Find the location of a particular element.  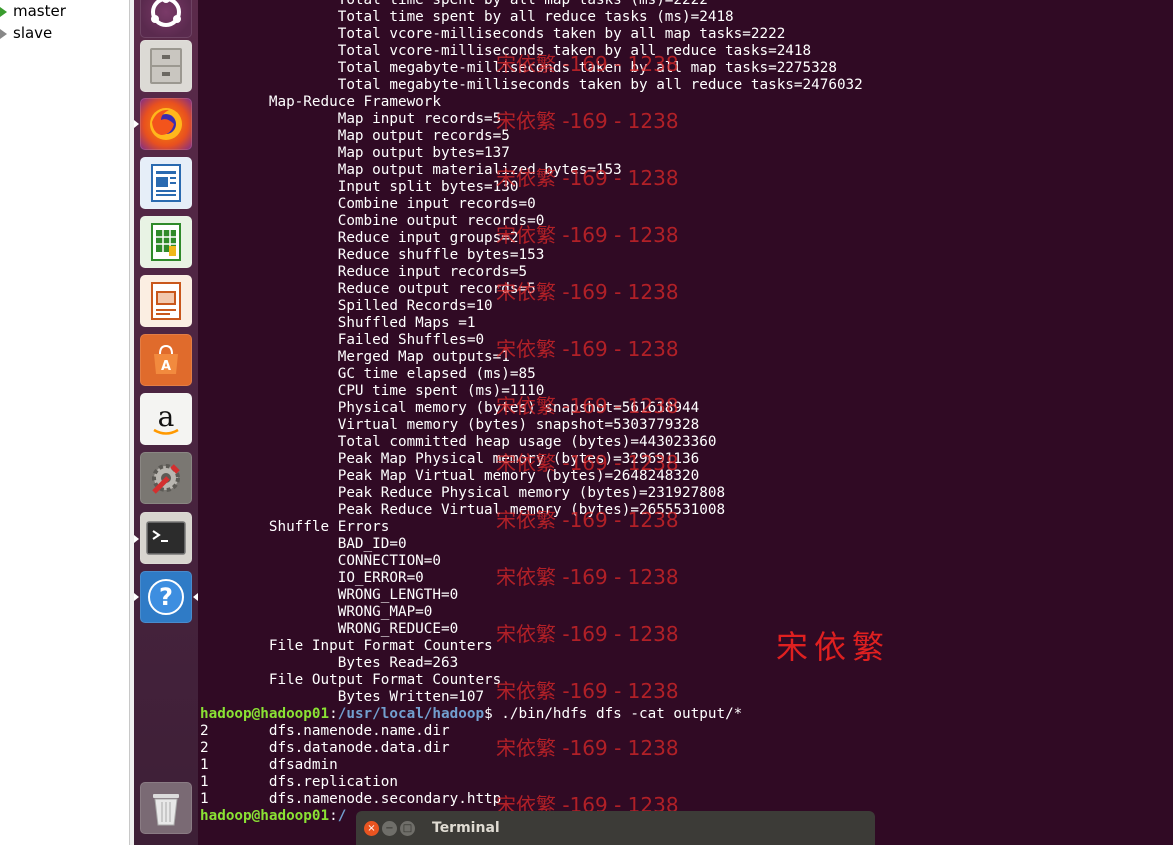

terminal-line: Bytes Read=263 is located at coordinates (329, 663).